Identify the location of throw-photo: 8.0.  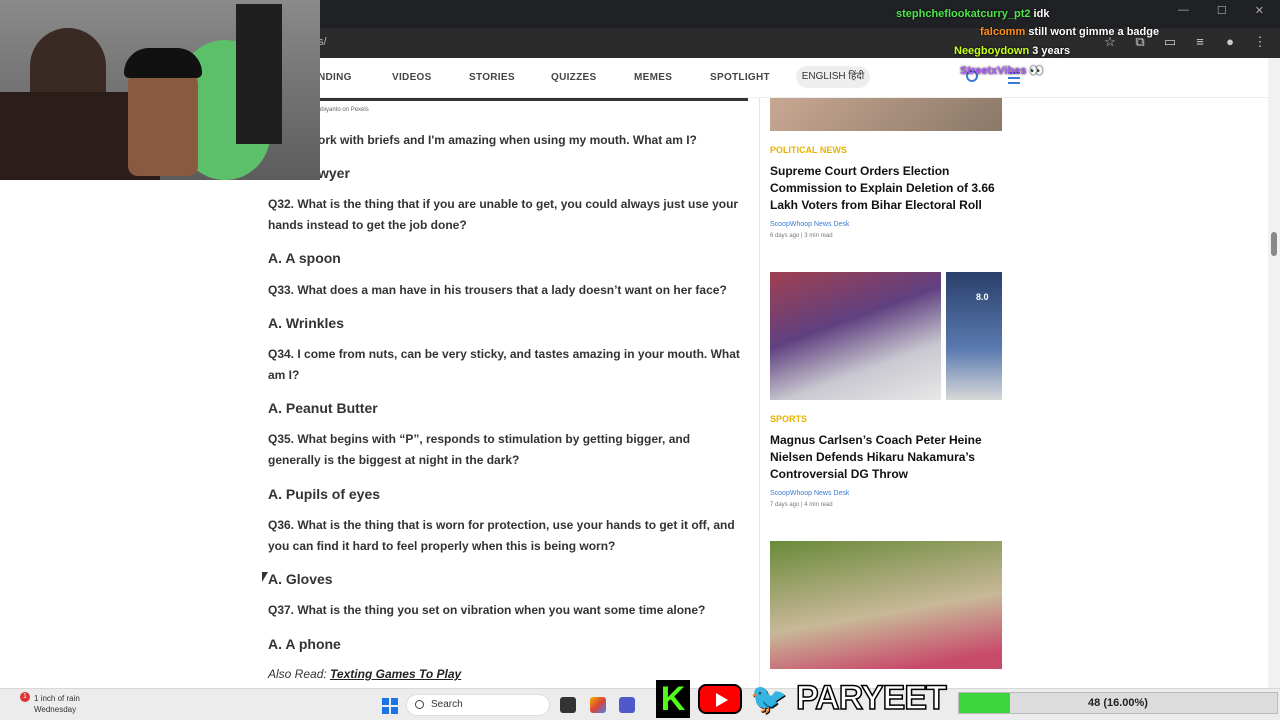
(974, 336).